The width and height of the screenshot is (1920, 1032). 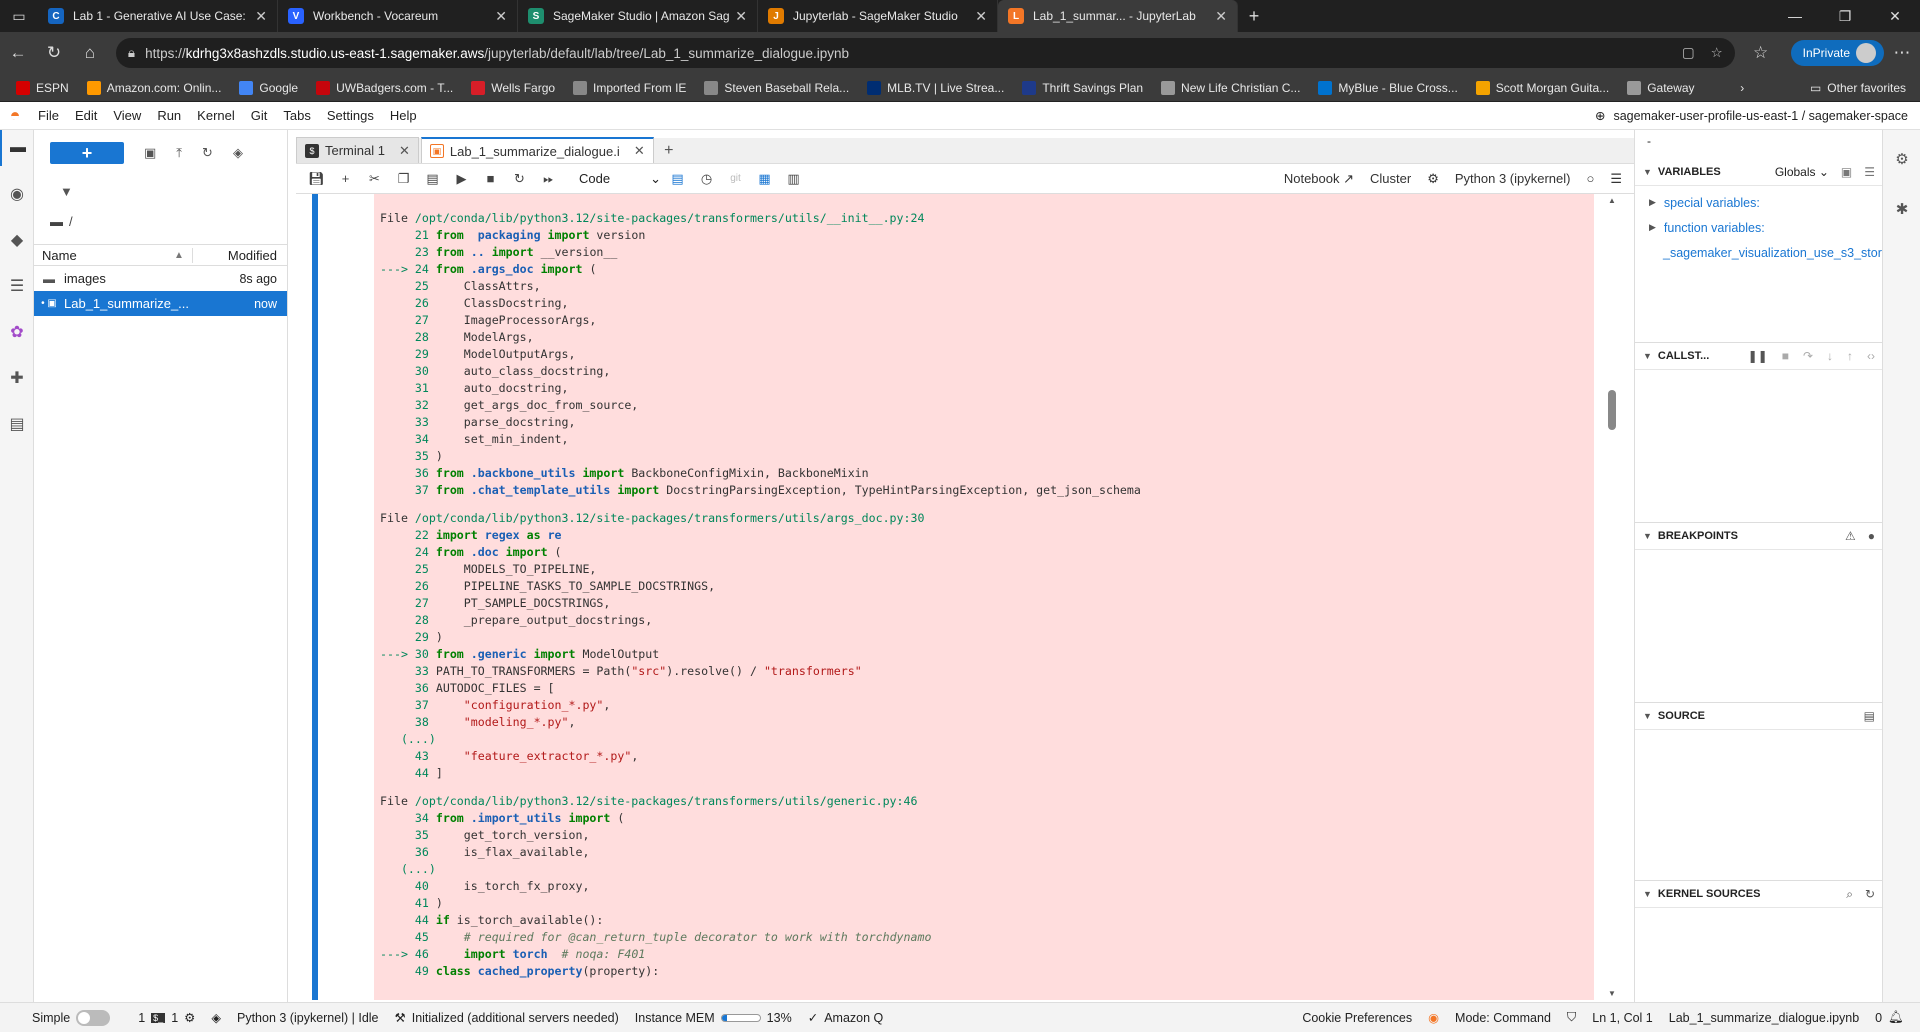 I want to click on cluster-button: Cluster, so click(x=1390, y=178).